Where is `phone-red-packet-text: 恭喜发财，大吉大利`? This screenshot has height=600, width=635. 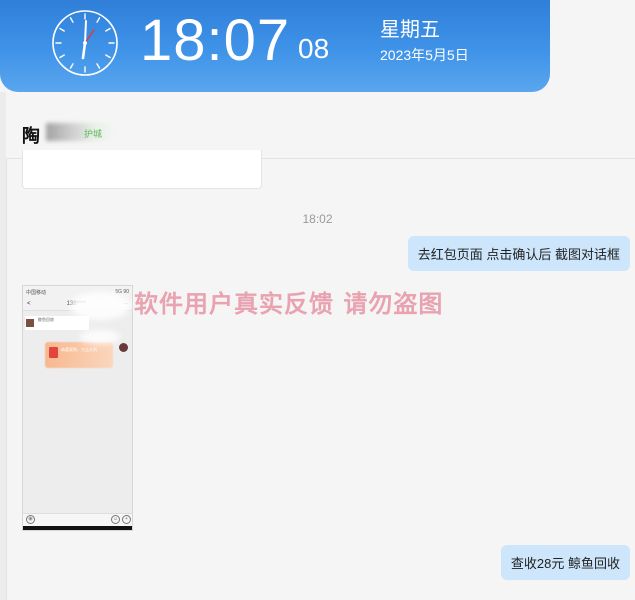
phone-red-packet-text: 恭喜发财，大吉大利 is located at coordinates (79, 349).